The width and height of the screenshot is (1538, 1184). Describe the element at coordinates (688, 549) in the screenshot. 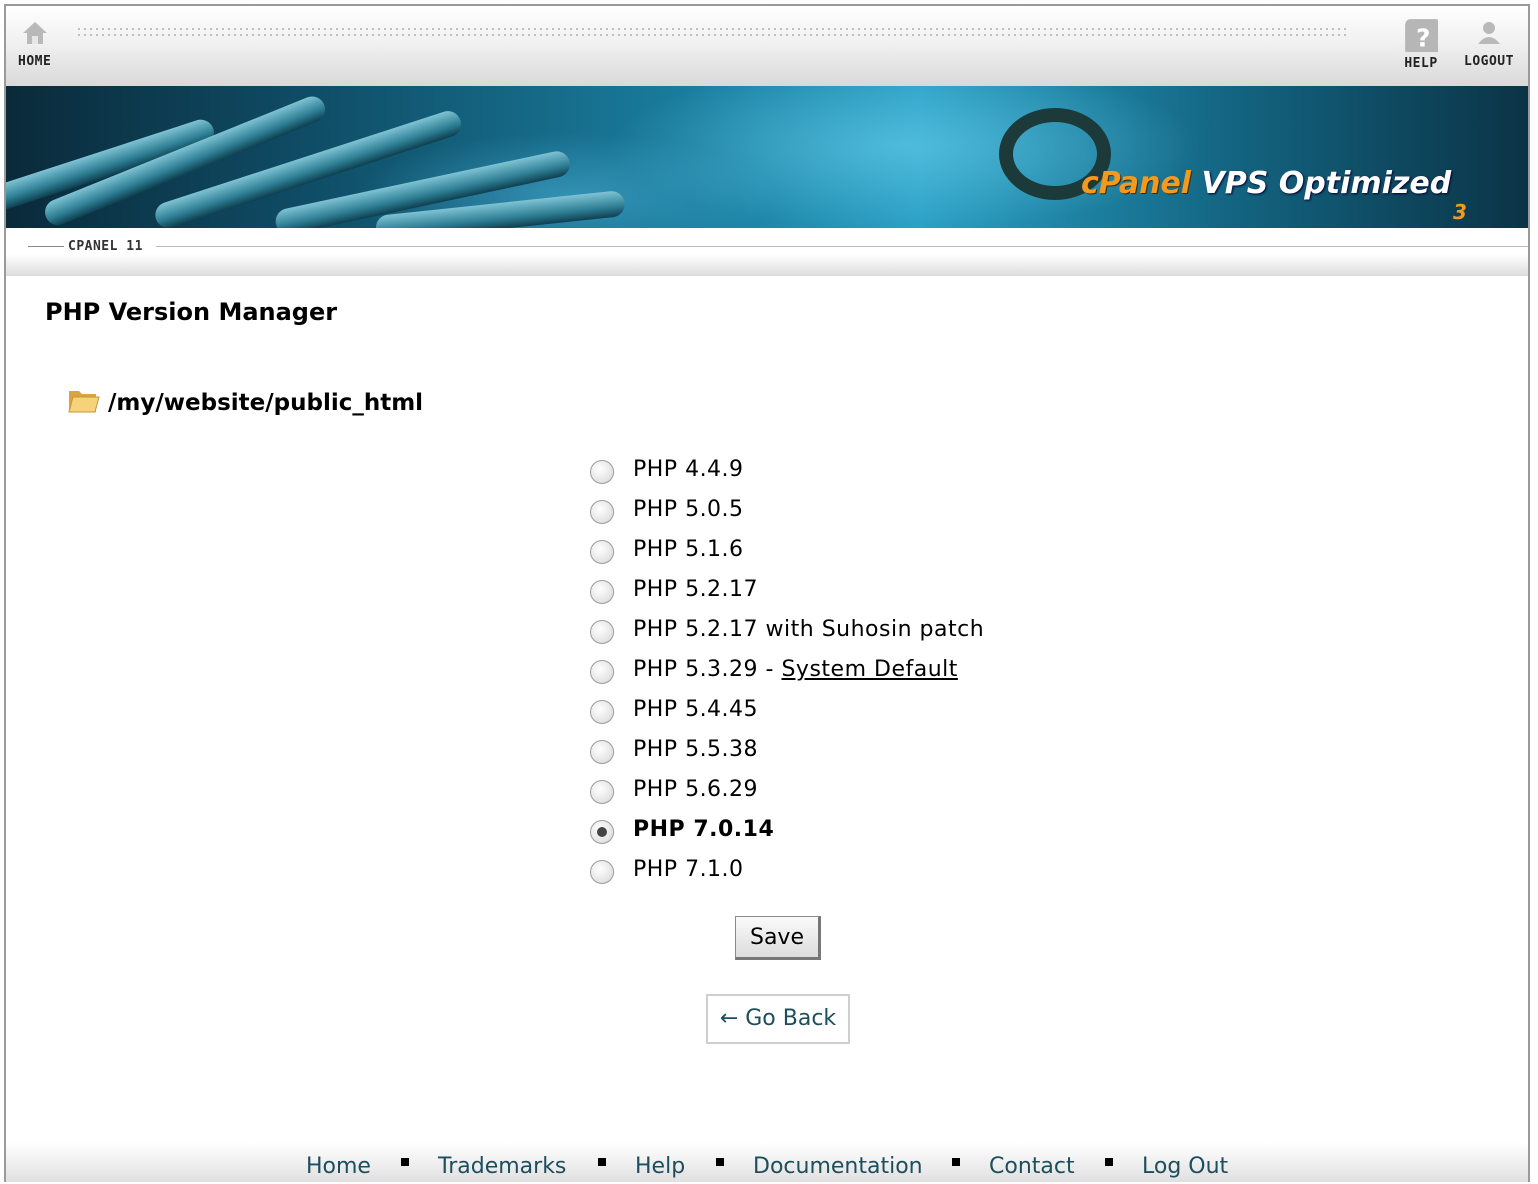

I see `version-label: PHP 5.1.6` at that location.